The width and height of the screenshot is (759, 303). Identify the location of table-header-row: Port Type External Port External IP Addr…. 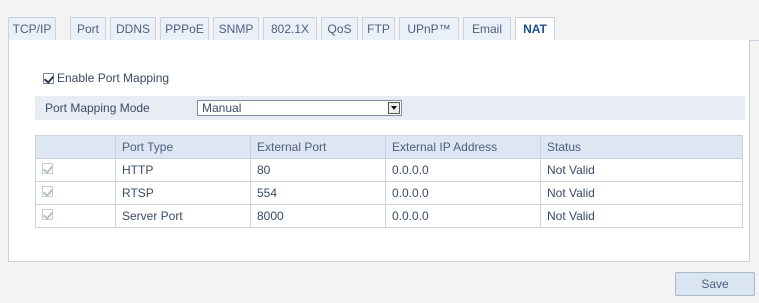
(389, 147).